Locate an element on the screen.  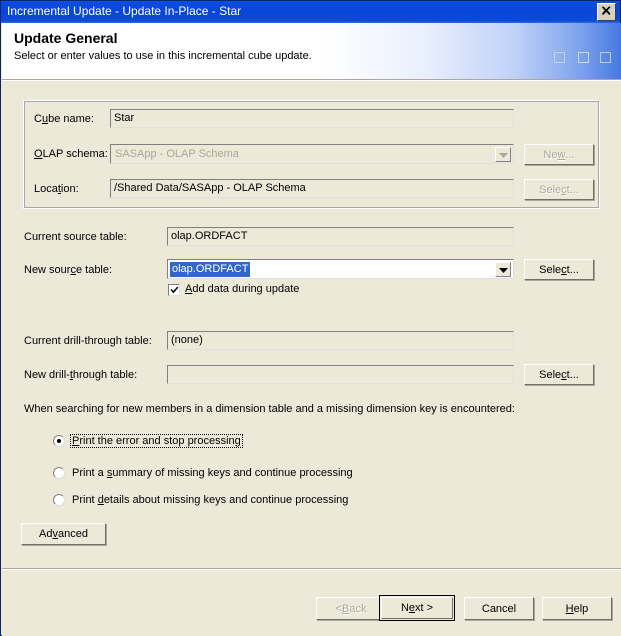
current-drill-through-label: Current drill-through table: is located at coordinates (88, 341).